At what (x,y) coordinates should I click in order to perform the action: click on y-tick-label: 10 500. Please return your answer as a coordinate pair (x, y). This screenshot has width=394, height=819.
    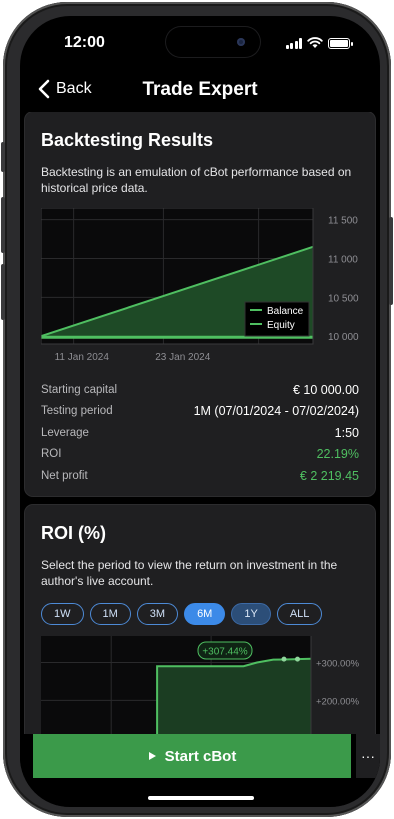
    Looking at the image, I should click on (343, 298).